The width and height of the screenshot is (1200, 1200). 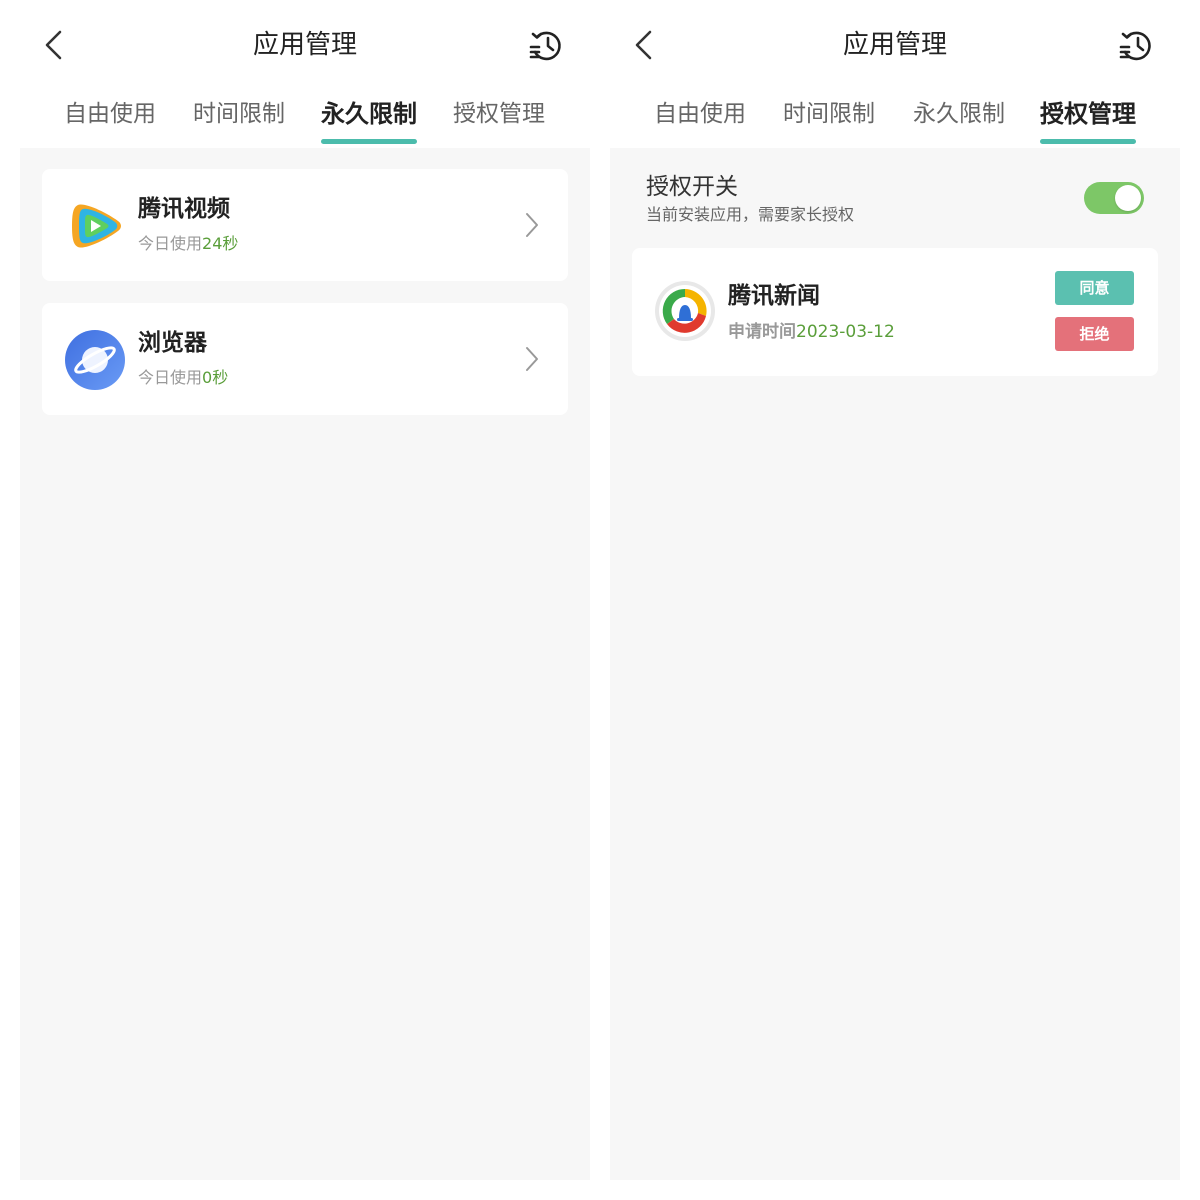 I want to click on app-name: 浏览器, so click(x=172, y=343).